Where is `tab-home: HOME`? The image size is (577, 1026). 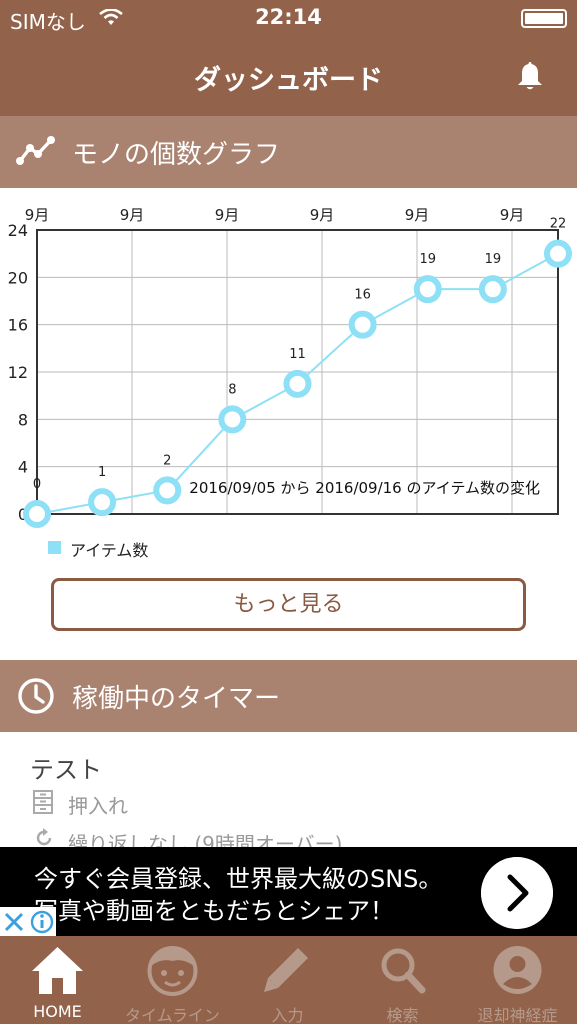
tab-home: HOME is located at coordinates (57, 980).